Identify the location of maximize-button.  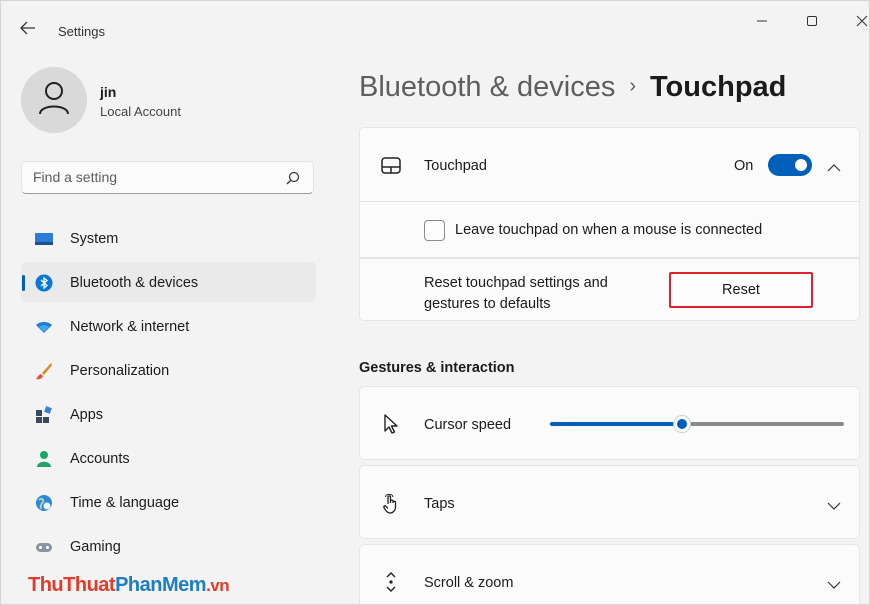
(812, 23).